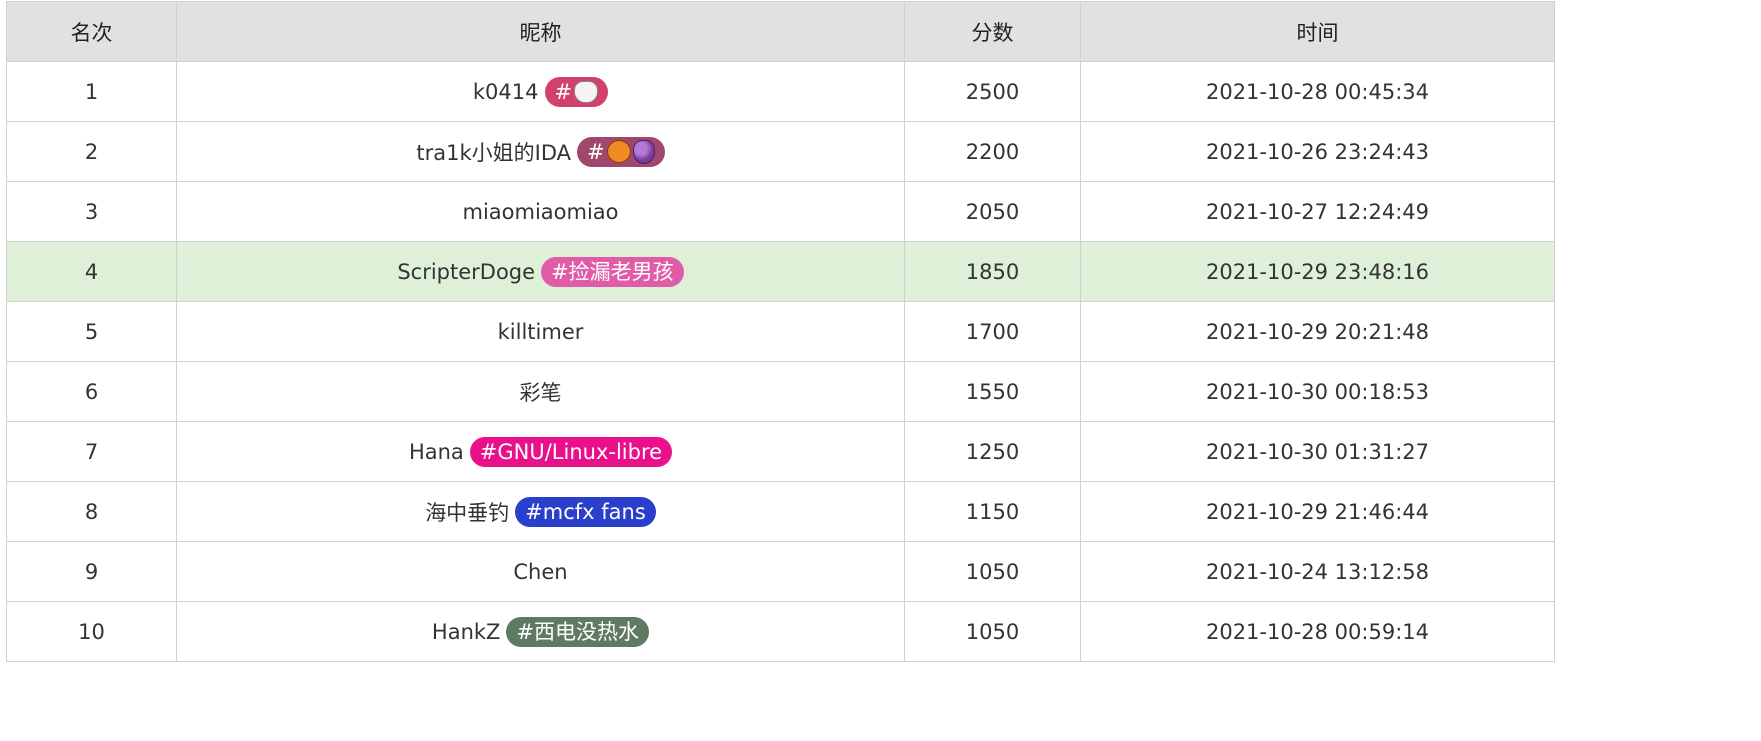 Image resolution: width=1761 pixels, height=741 pixels. I want to click on time-cell: 2021-10-24 13:12:58, so click(1317, 571).